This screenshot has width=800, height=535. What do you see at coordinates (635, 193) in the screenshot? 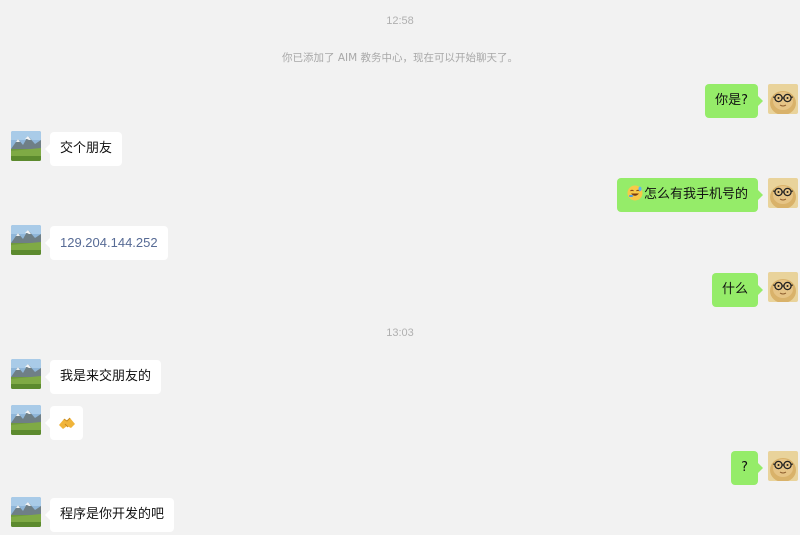
I see `sweat-laugh-emoji` at bounding box center [635, 193].